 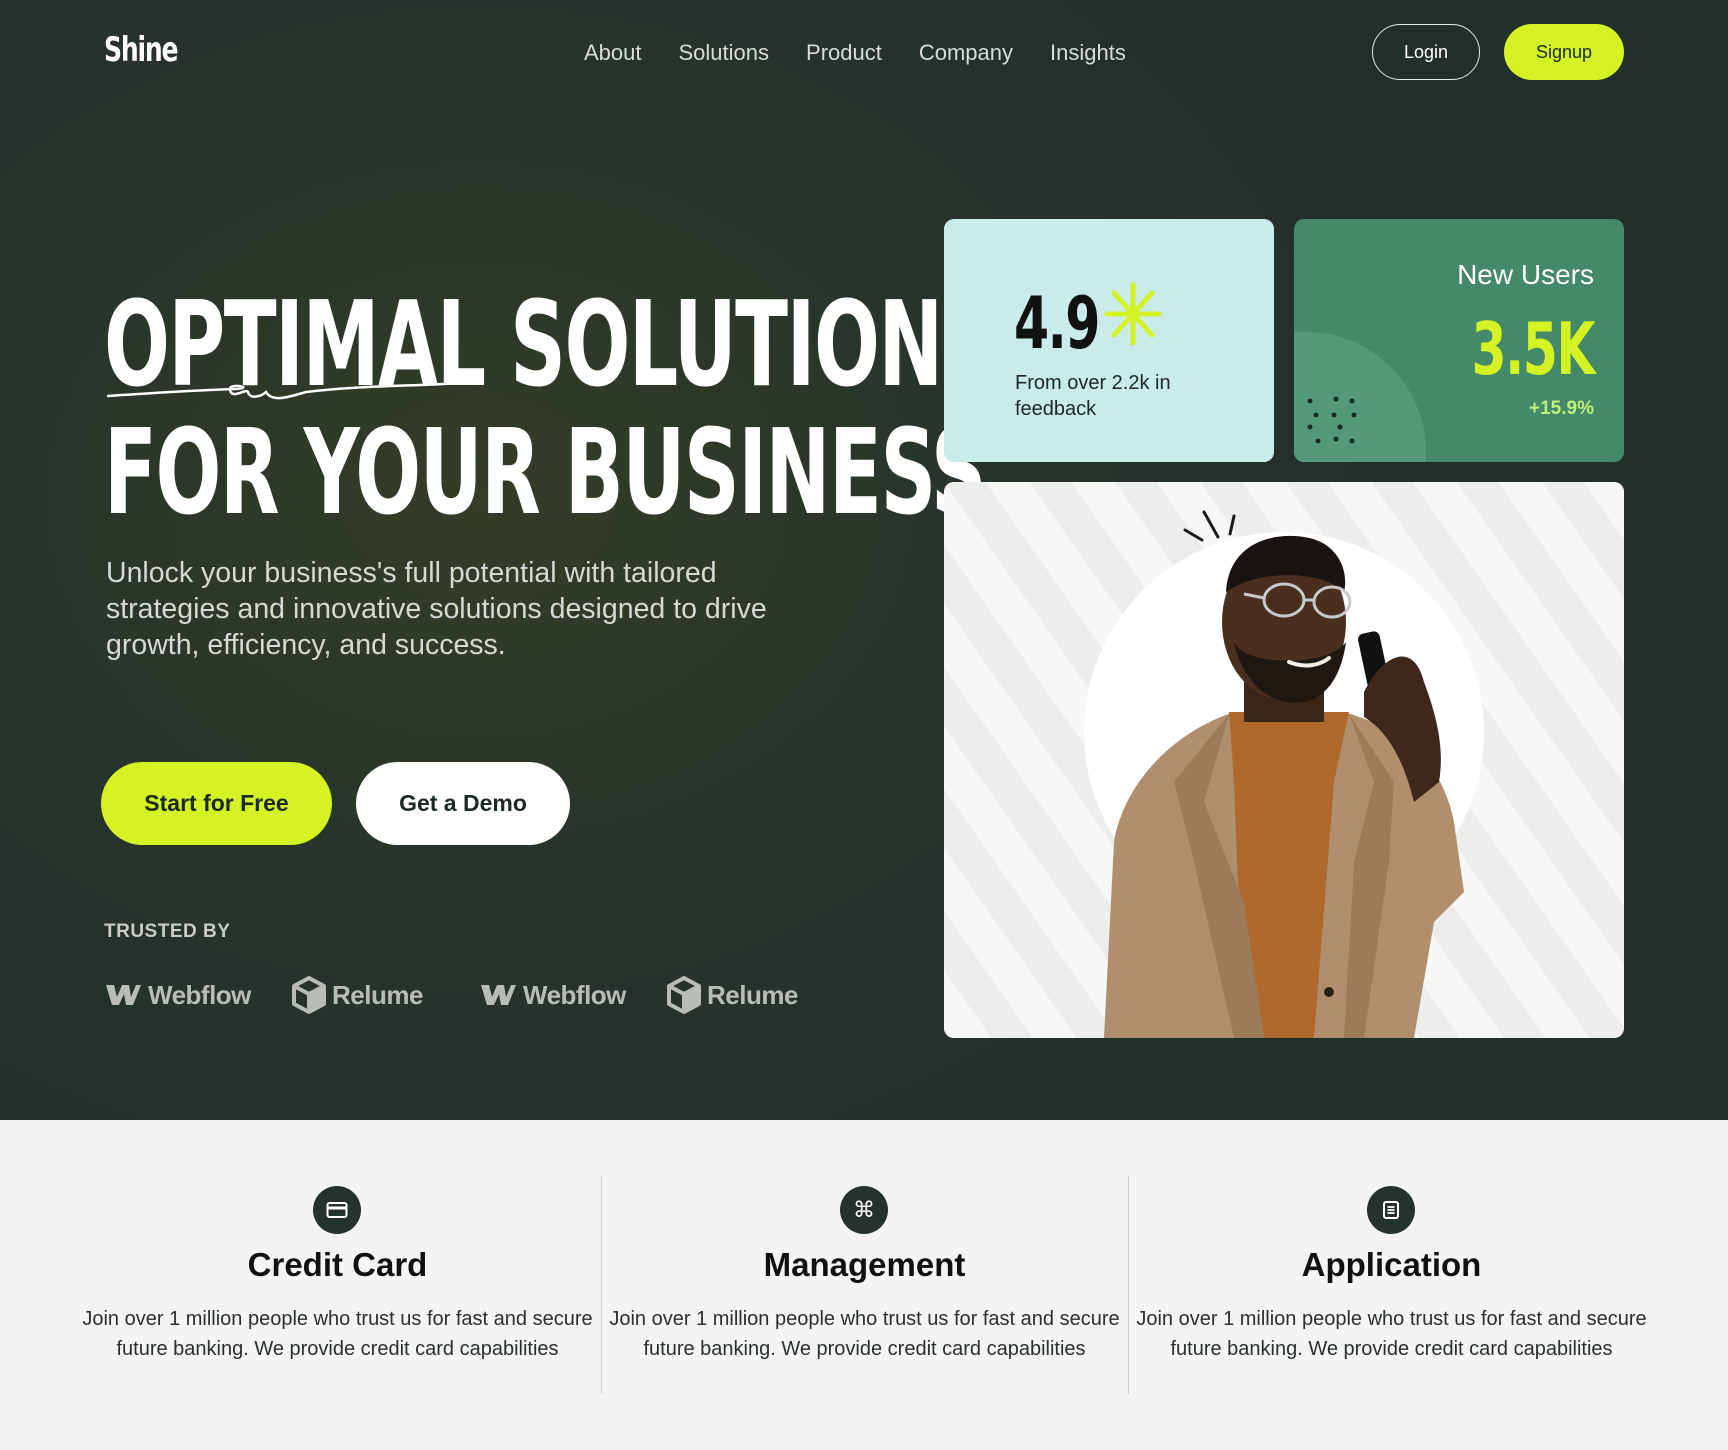 I want to click on document-icon, so click(x=1391, y=1210).